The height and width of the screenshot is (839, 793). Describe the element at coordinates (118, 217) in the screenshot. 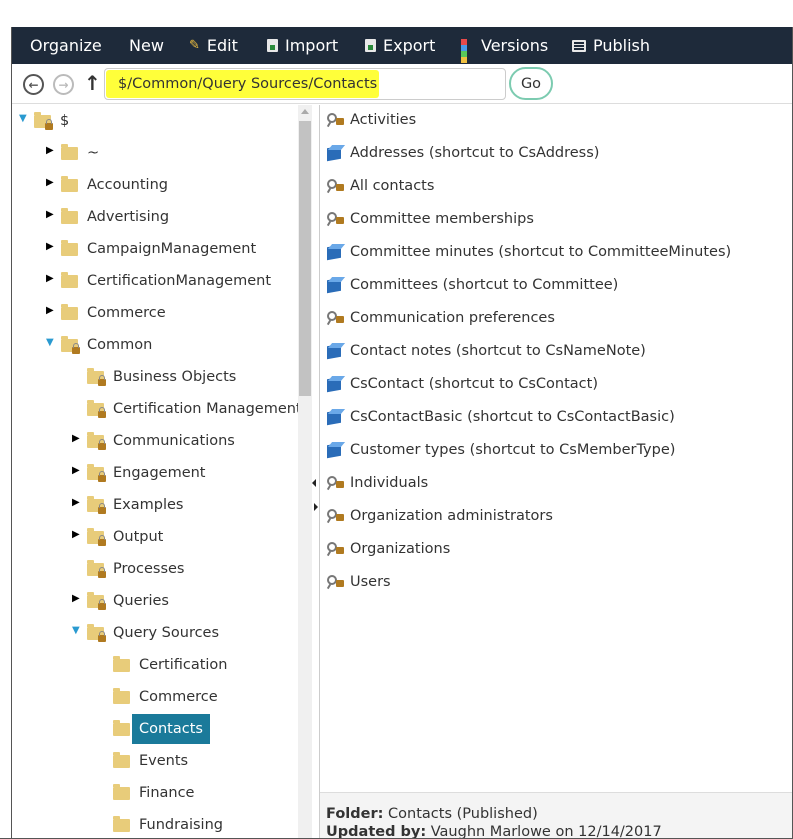

I see `tree-item: Advertising` at that location.